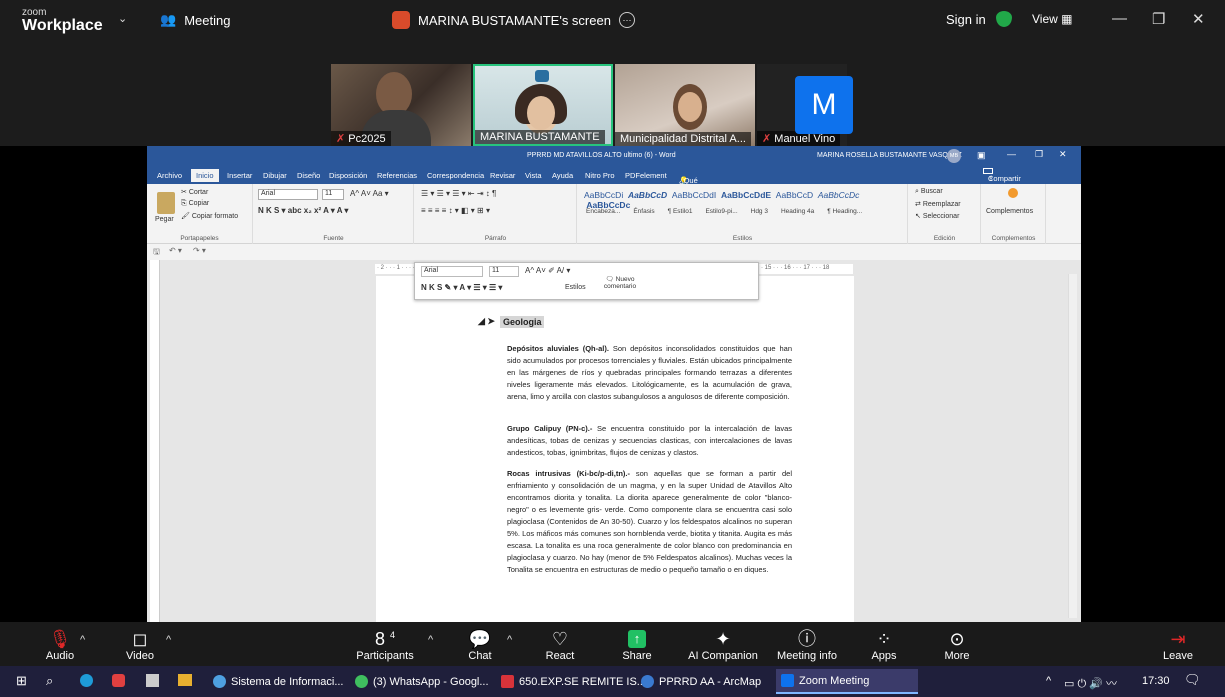  Describe the element at coordinates (513, 20) in the screenshot. I see `screen-share-label: MARINA BUSTAMANTE's screen ···` at that location.